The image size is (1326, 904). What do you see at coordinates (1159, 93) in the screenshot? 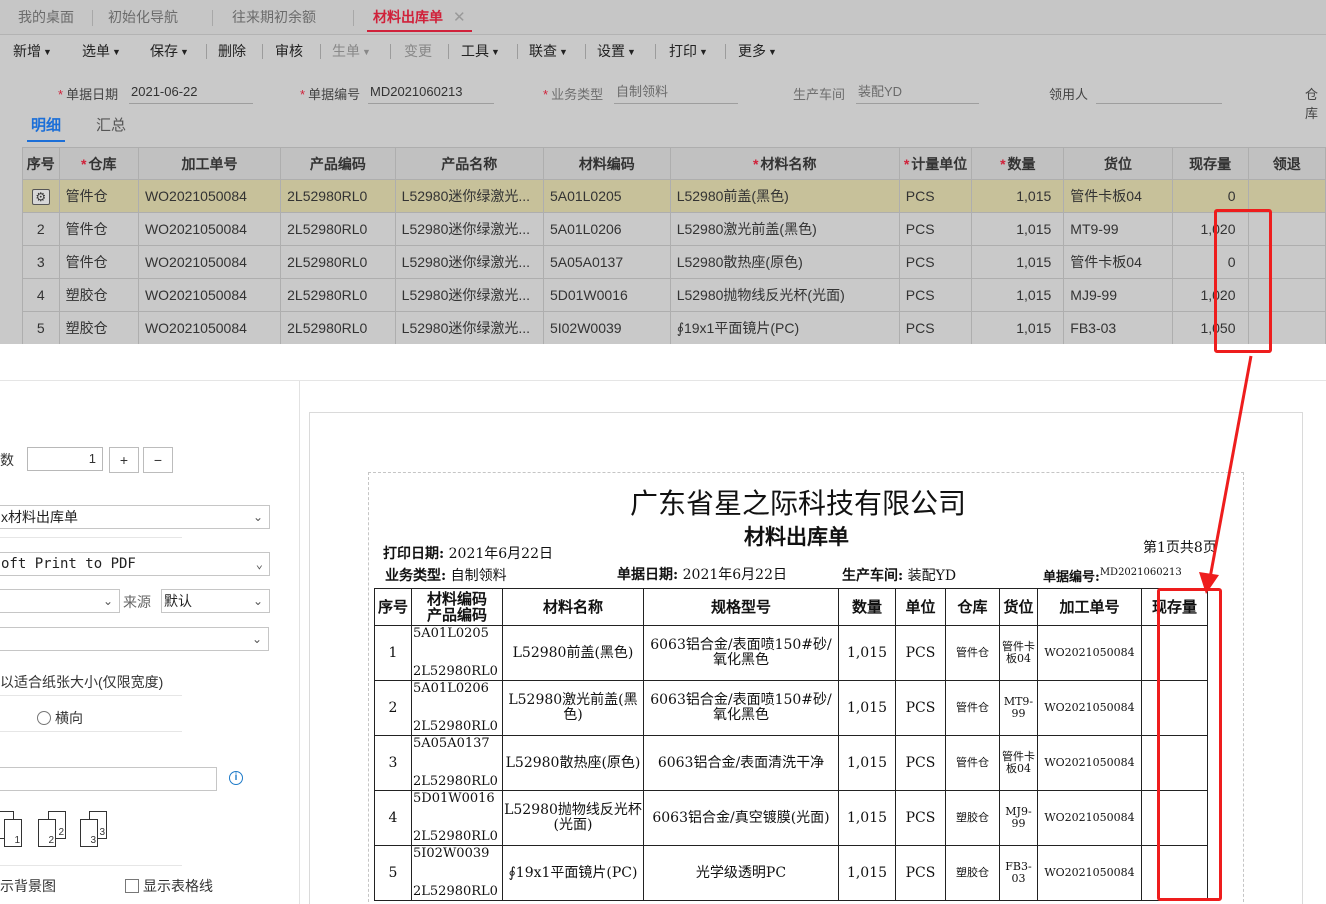
I see `receiver-field` at bounding box center [1159, 93].